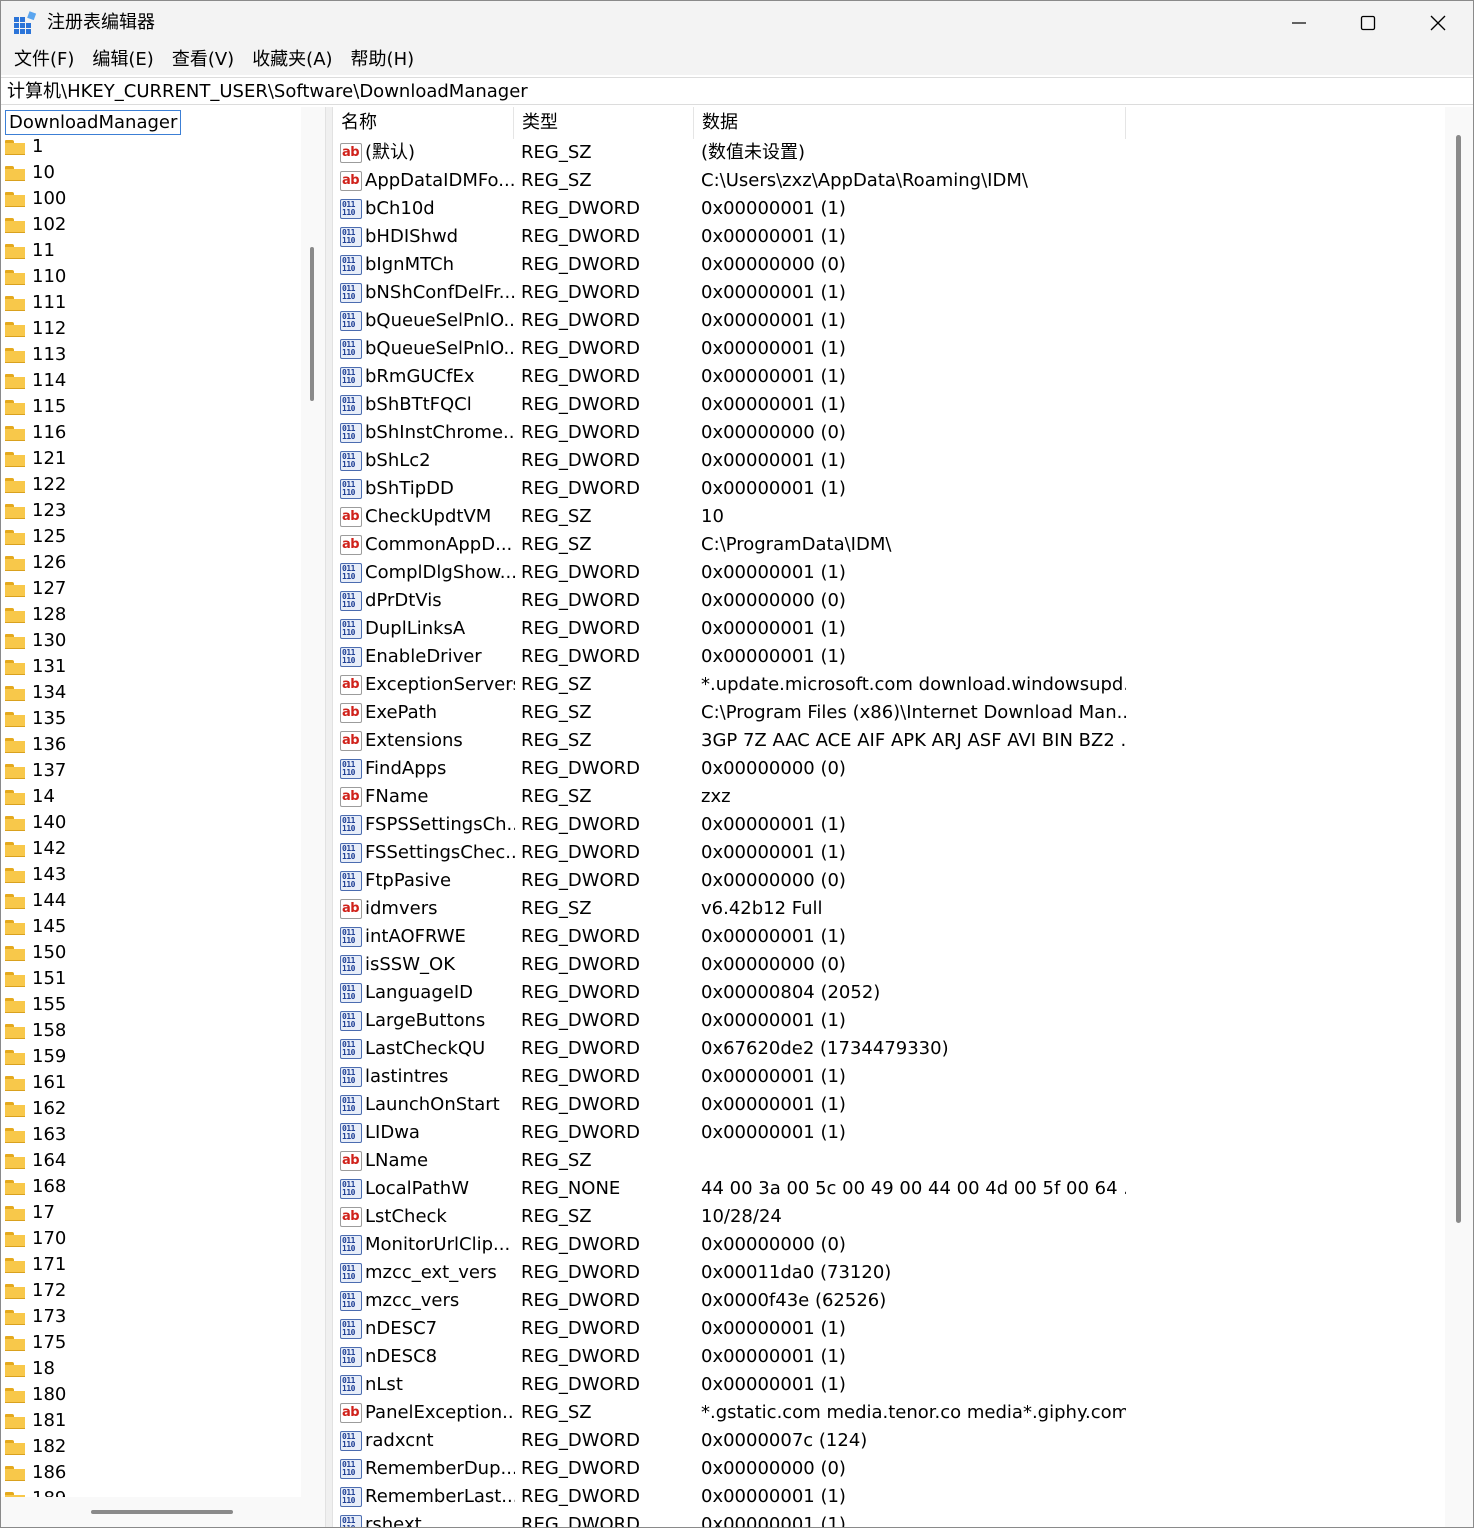 This screenshot has height=1528, width=1474. What do you see at coordinates (889, 1329) in the screenshot?
I see `value-row: 011 110 nDESC7 REG_DWORD 0x00000001 (1)` at bounding box center [889, 1329].